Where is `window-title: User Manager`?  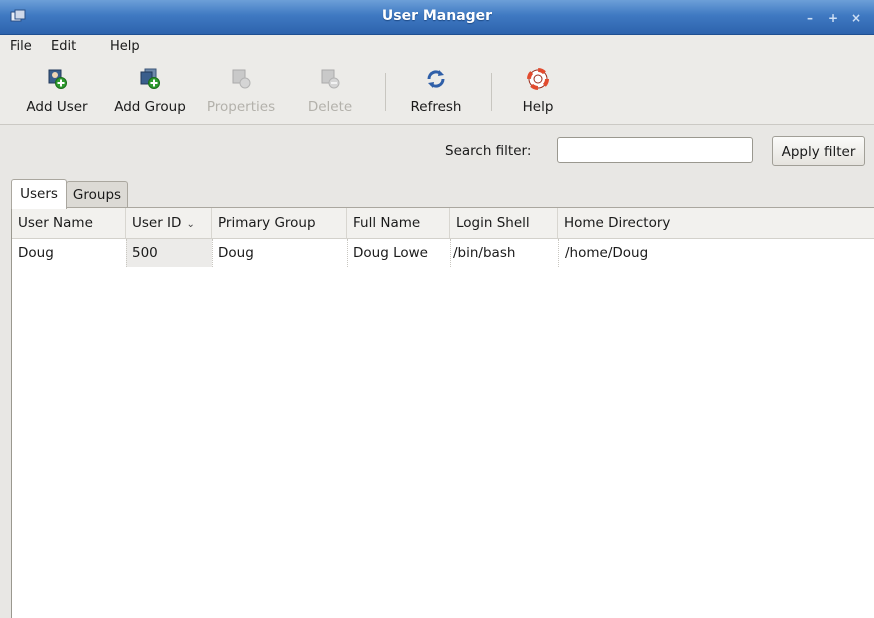
window-title: User Manager is located at coordinates (437, 16).